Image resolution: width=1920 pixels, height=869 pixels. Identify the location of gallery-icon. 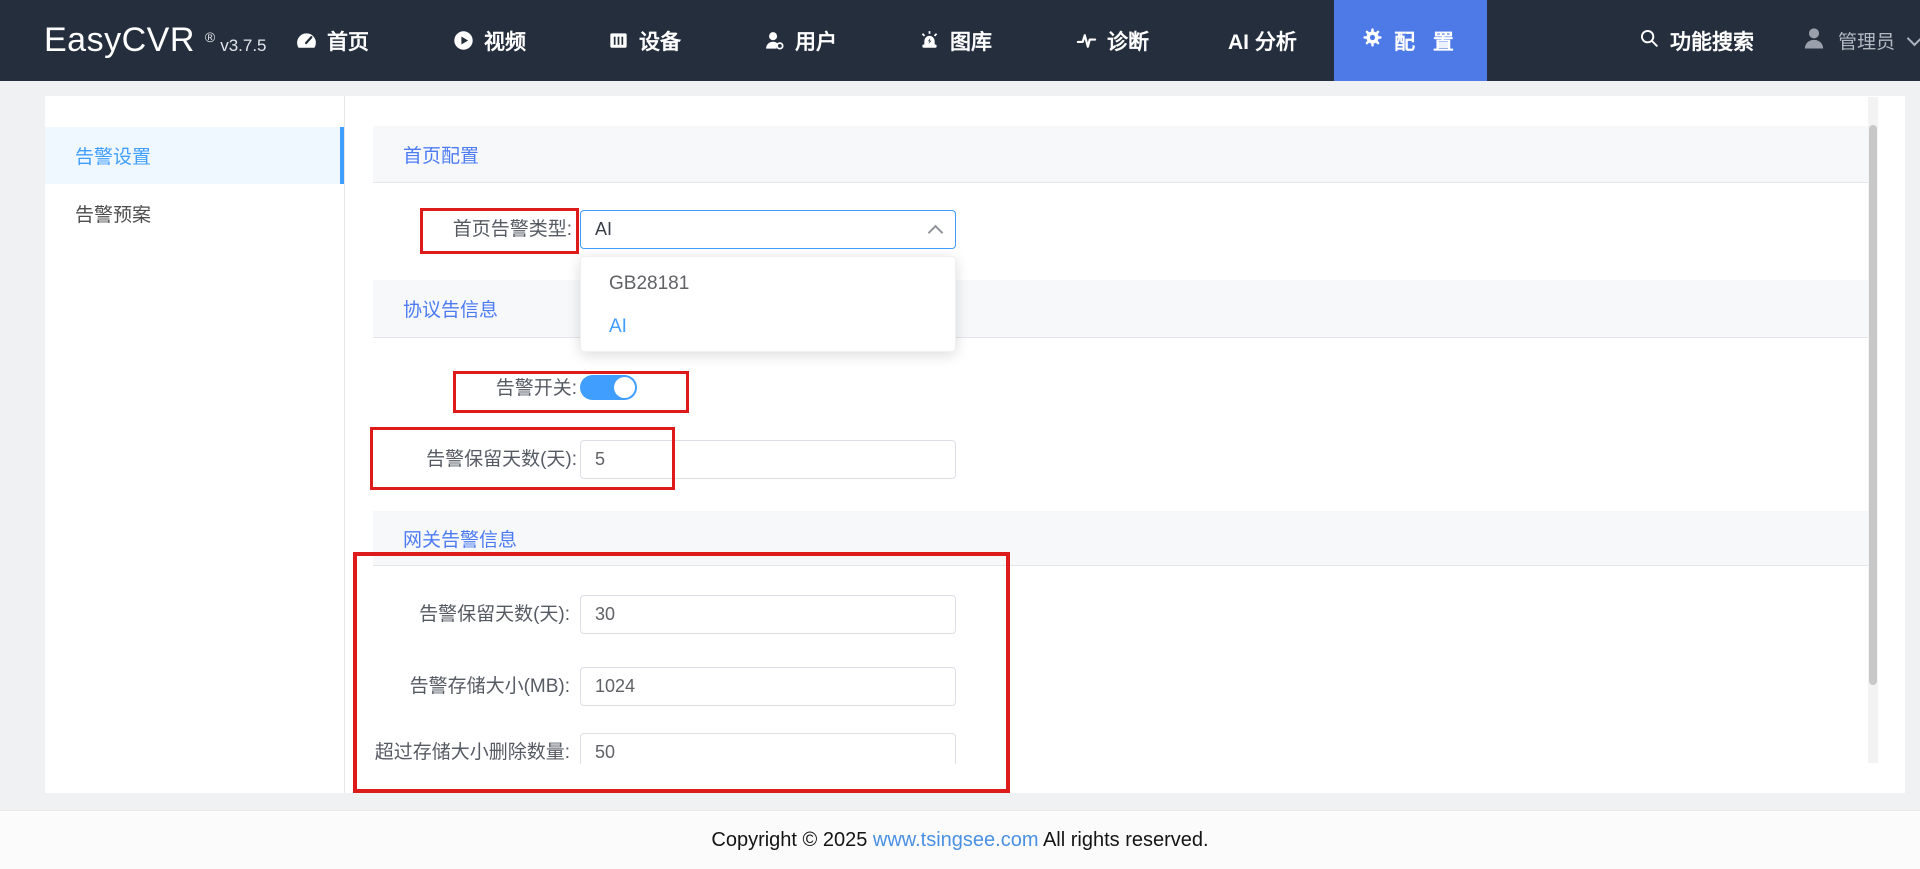
(929, 40).